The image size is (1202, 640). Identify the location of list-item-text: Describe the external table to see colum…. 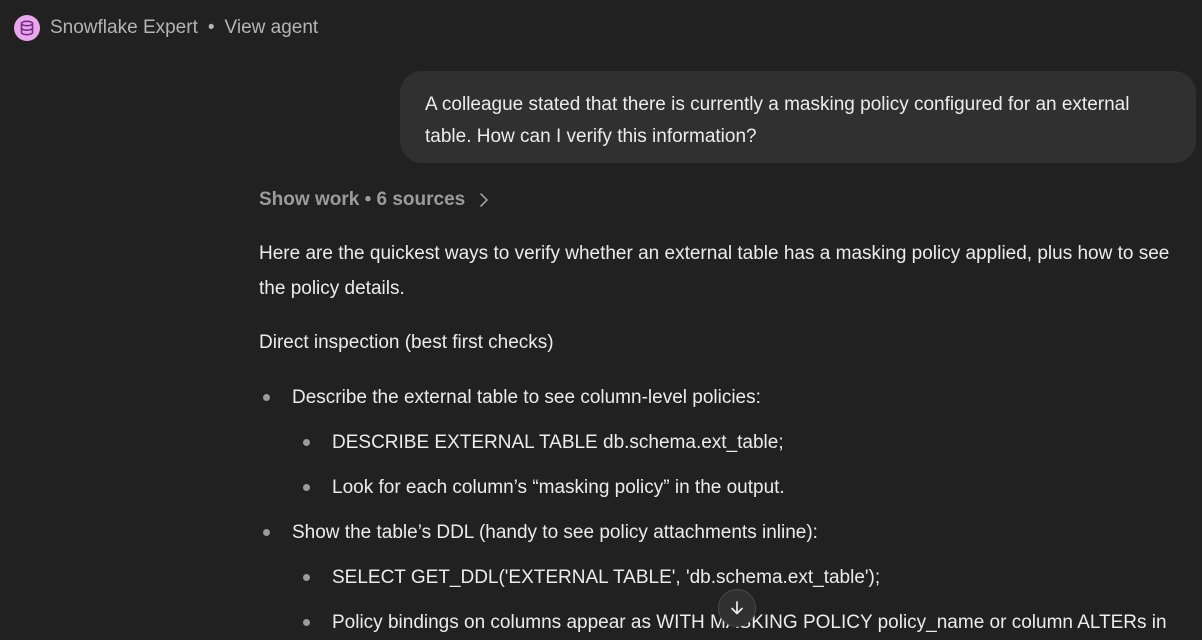
(526, 397).